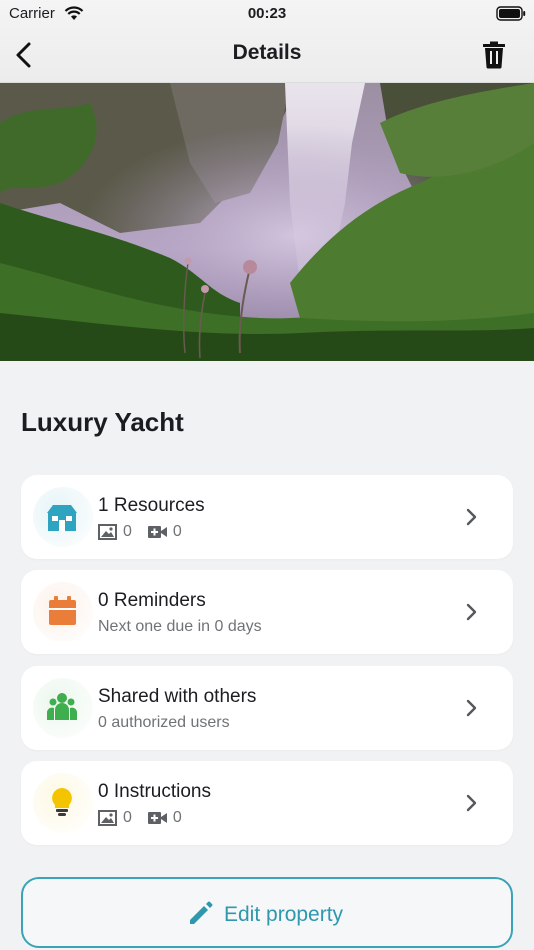  What do you see at coordinates (511, 13) in the screenshot?
I see `battery-icon` at bounding box center [511, 13].